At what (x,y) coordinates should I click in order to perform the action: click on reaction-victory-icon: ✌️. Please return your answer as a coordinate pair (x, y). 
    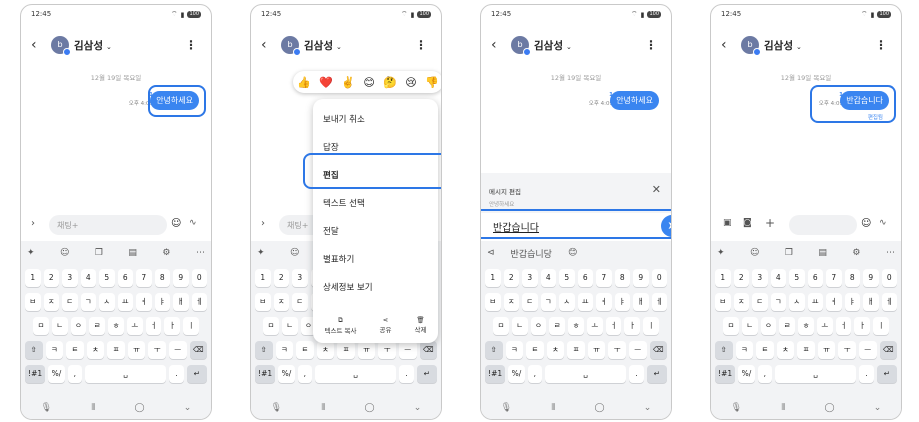
    Looking at the image, I should click on (348, 82).